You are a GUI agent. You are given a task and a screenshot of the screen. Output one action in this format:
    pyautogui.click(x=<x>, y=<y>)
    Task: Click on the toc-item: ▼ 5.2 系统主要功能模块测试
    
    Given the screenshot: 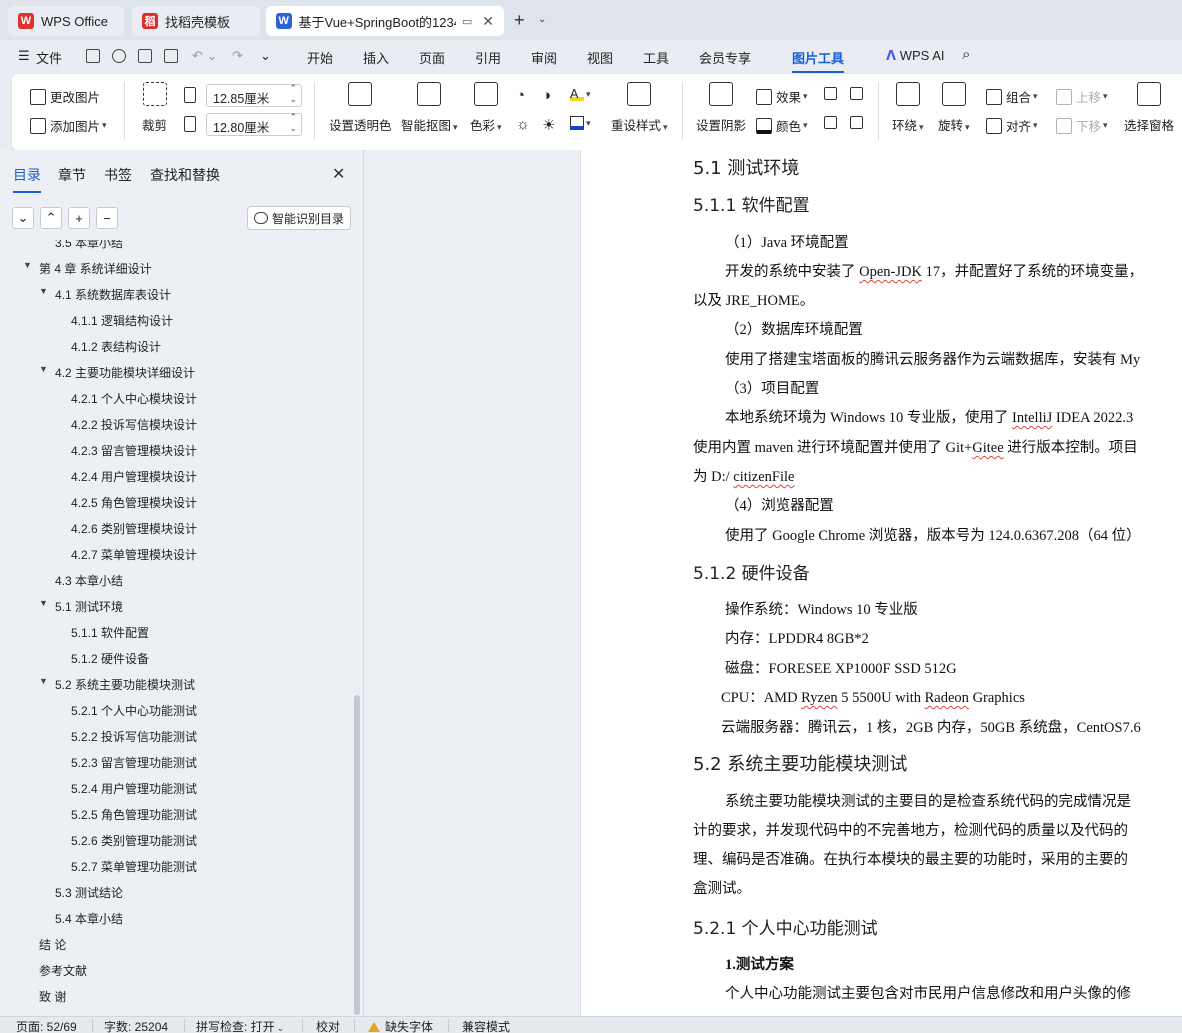 What is the action you would take?
    pyautogui.click(x=117, y=684)
    